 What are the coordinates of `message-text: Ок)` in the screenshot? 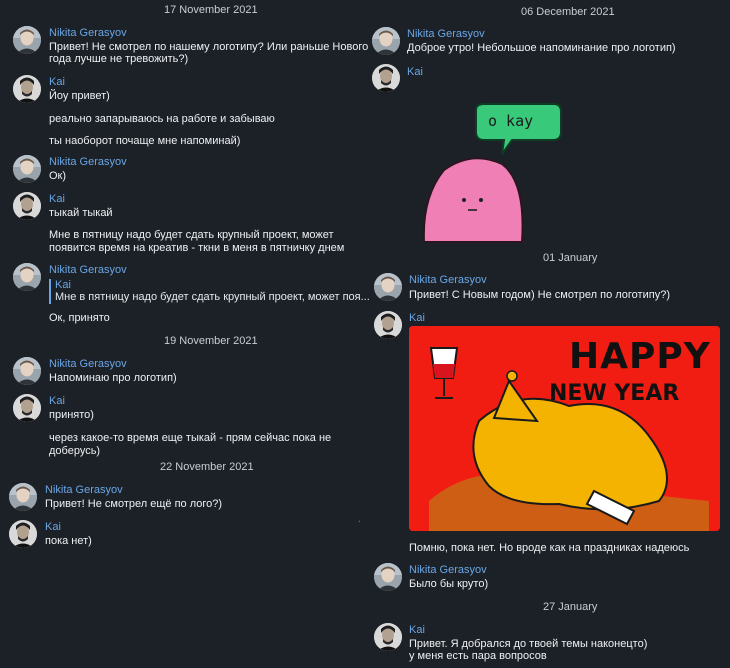 It's located at (58, 176).